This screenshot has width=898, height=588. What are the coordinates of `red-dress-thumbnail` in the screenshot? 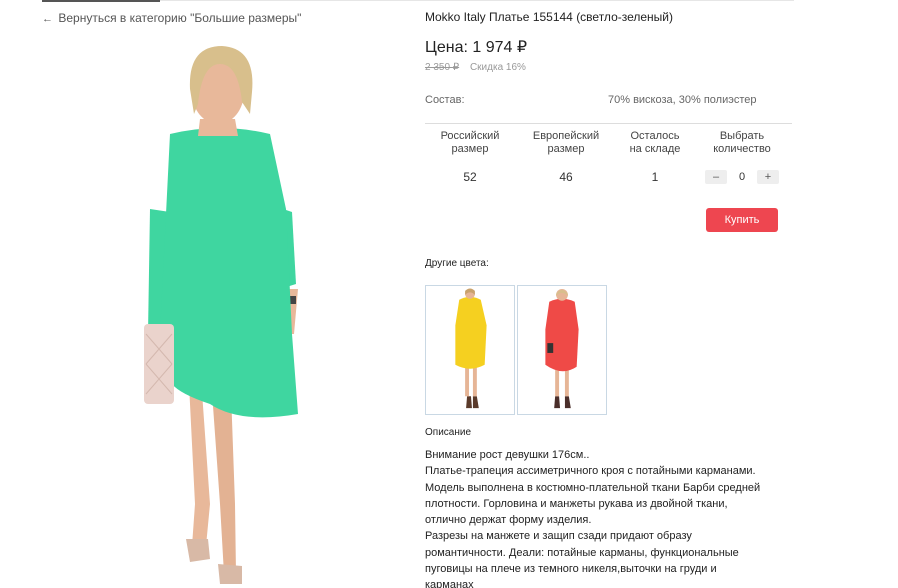 It's located at (562, 348).